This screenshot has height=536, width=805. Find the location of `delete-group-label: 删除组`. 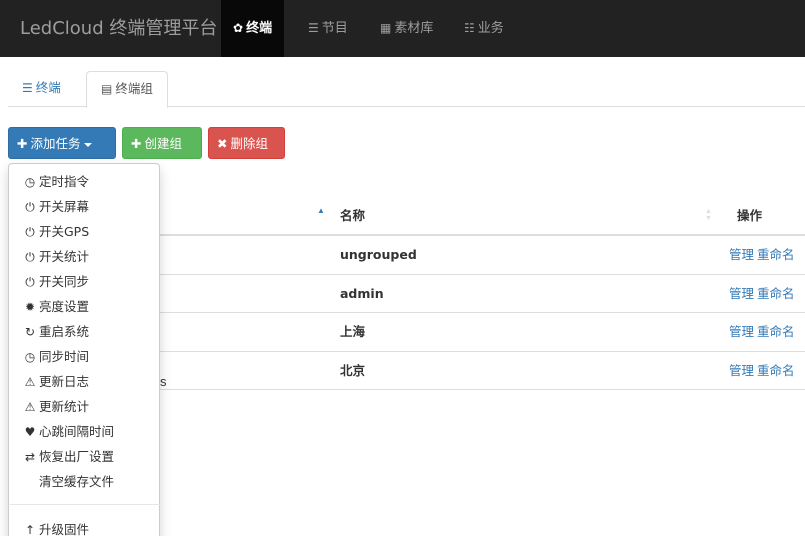

delete-group-label: 删除组 is located at coordinates (249, 143).